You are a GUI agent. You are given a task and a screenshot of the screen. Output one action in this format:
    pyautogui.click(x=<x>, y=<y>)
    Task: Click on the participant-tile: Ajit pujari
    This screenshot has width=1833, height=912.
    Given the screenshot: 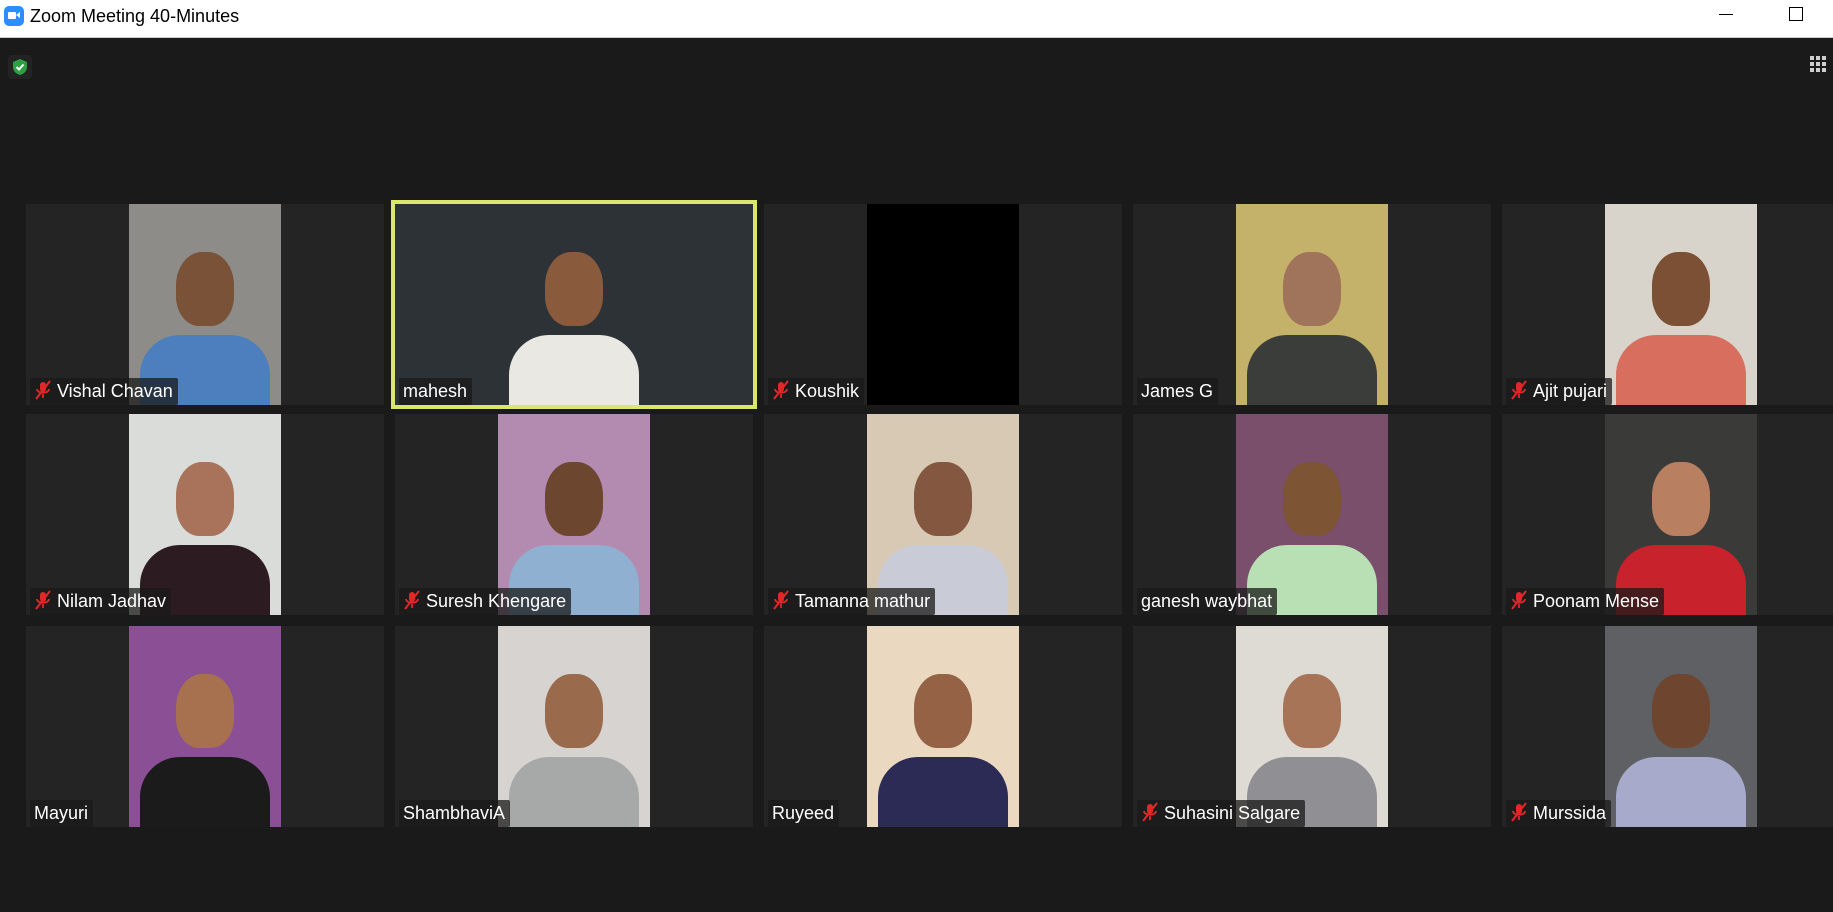 What is the action you would take?
    pyautogui.click(x=1667, y=304)
    